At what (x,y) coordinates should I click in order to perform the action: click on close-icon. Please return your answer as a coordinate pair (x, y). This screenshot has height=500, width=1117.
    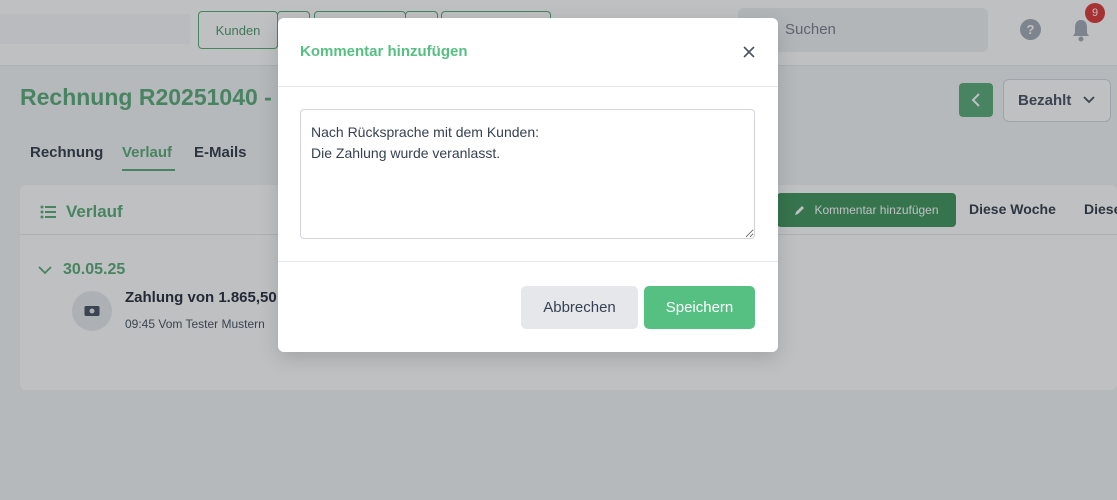
    Looking at the image, I should click on (749, 52).